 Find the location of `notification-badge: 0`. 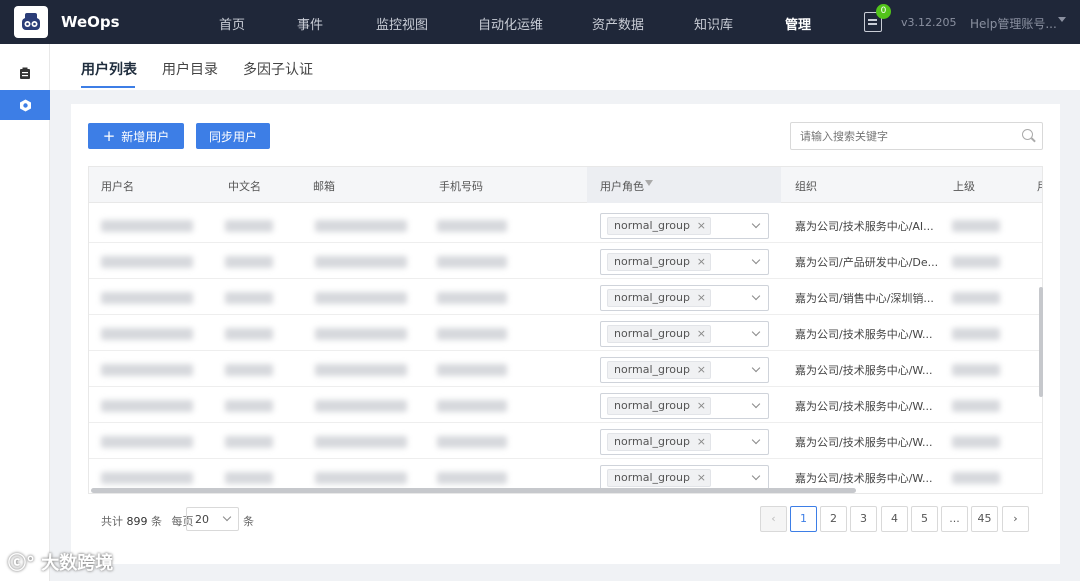

notification-badge: 0 is located at coordinates (883, 11).